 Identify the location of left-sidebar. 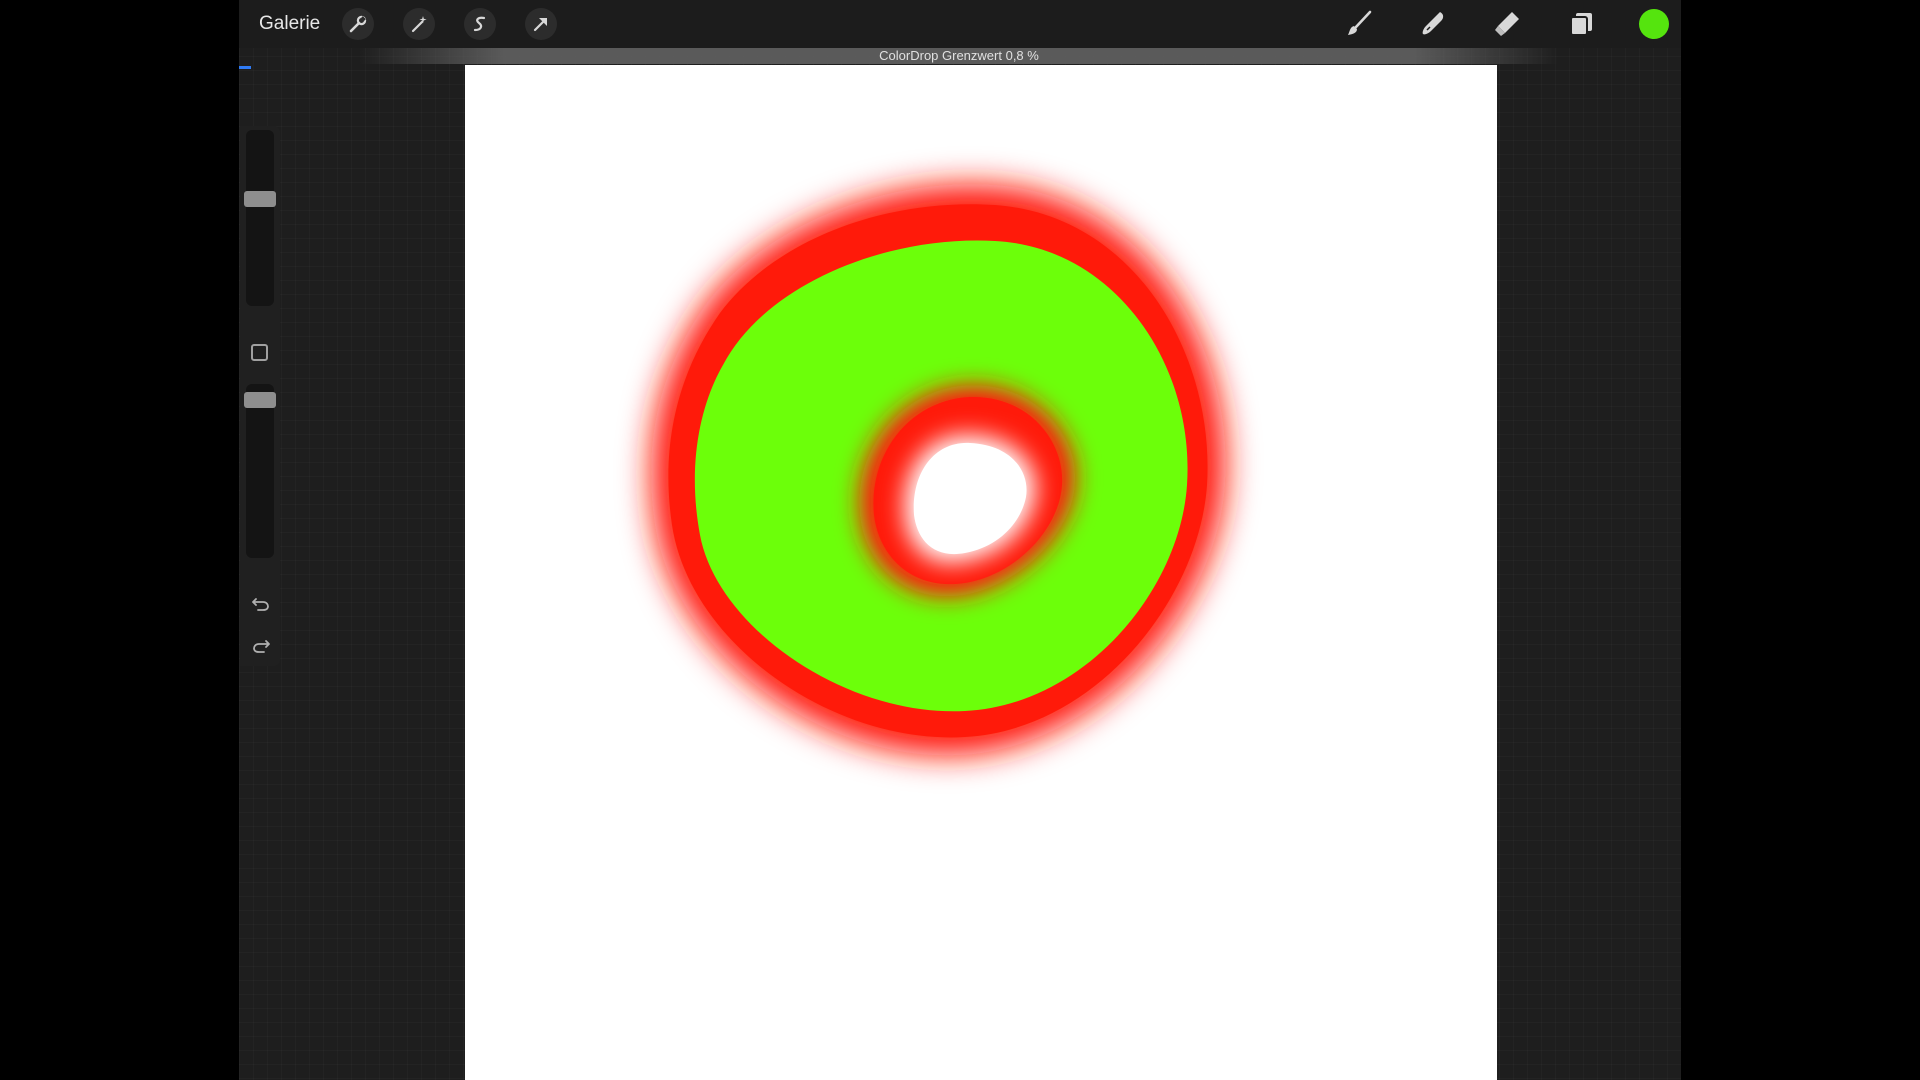
(260, 396).